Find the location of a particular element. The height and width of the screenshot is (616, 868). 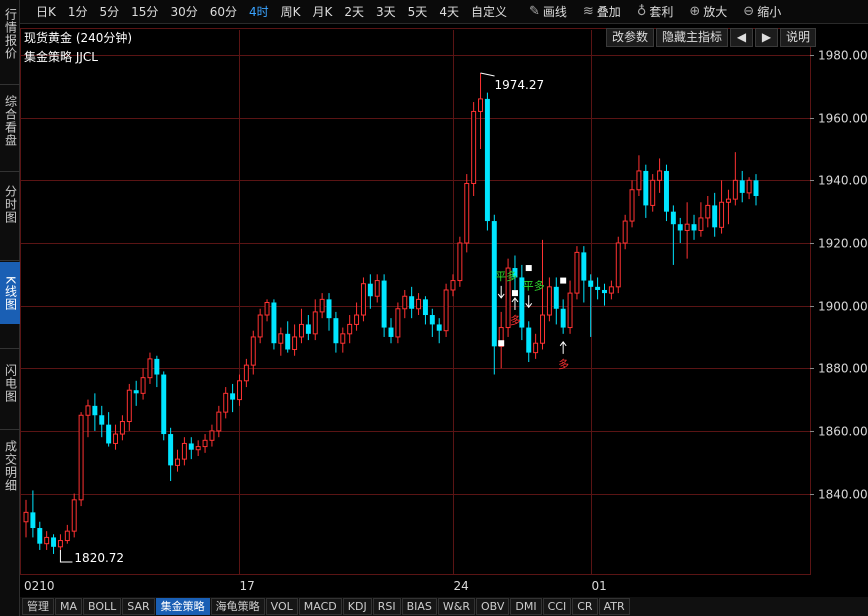

hide-indicator-button: 隐藏主指标 is located at coordinates (692, 37).